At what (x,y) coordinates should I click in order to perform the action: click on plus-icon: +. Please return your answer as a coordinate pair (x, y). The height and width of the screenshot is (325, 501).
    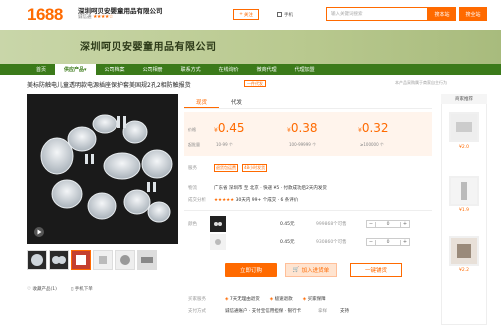
    Looking at the image, I should click on (241, 14).